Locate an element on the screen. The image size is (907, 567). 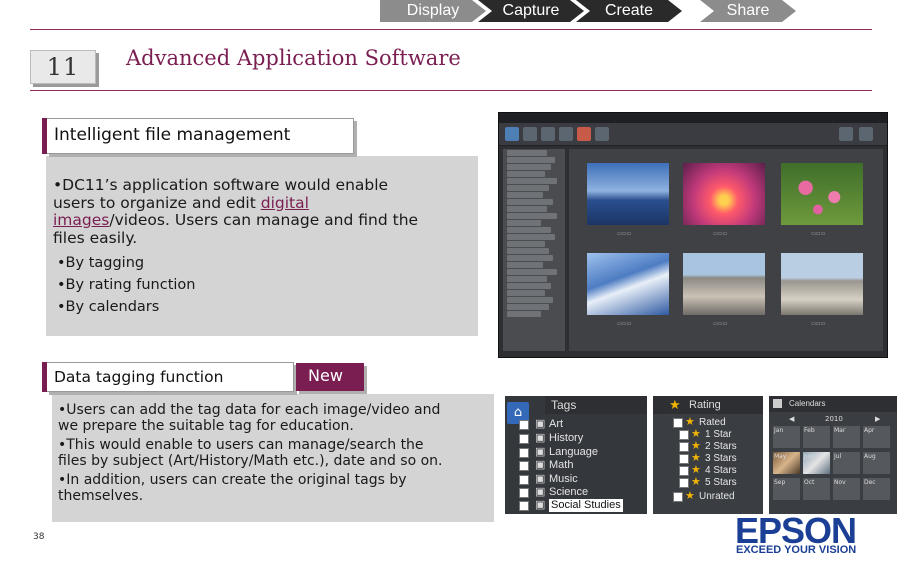
thumbnail-snow-forest is located at coordinates (628, 284).